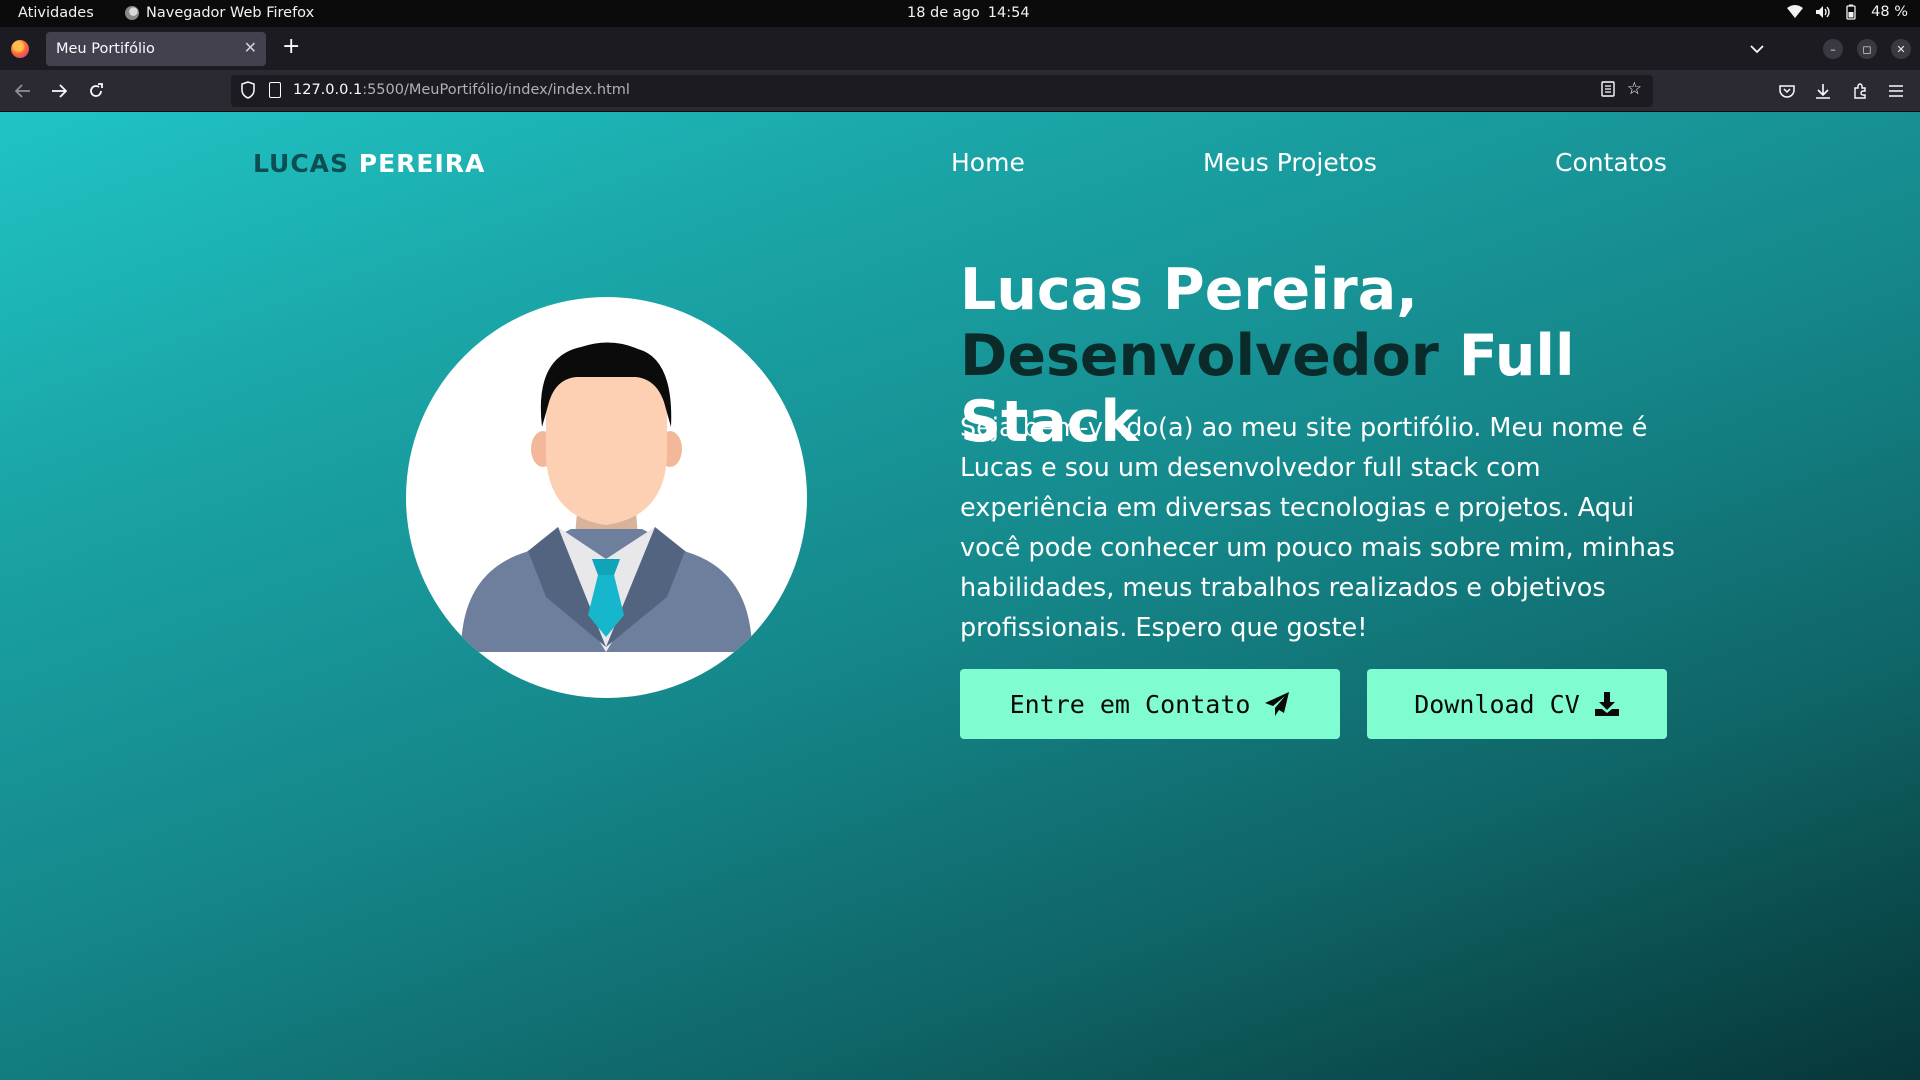 The image size is (1920, 1080). Describe the element at coordinates (105, 49) in the screenshot. I see `tab-title: Meu Portifólio` at that location.